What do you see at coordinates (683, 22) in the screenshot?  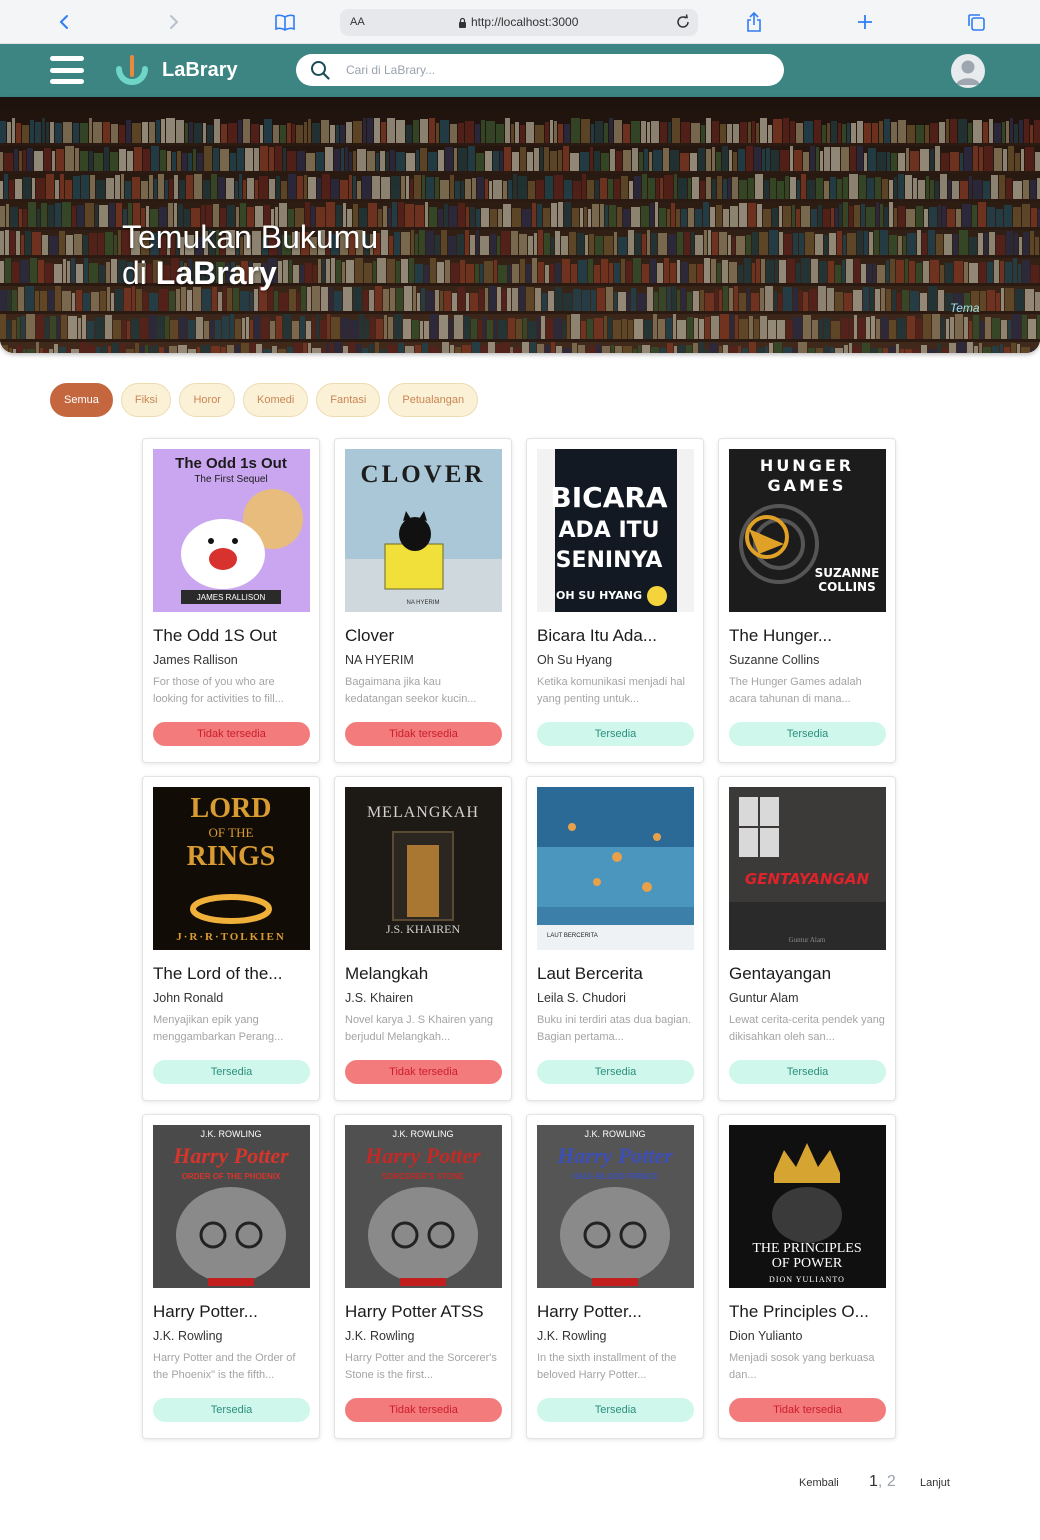 I see `reload-icon` at bounding box center [683, 22].